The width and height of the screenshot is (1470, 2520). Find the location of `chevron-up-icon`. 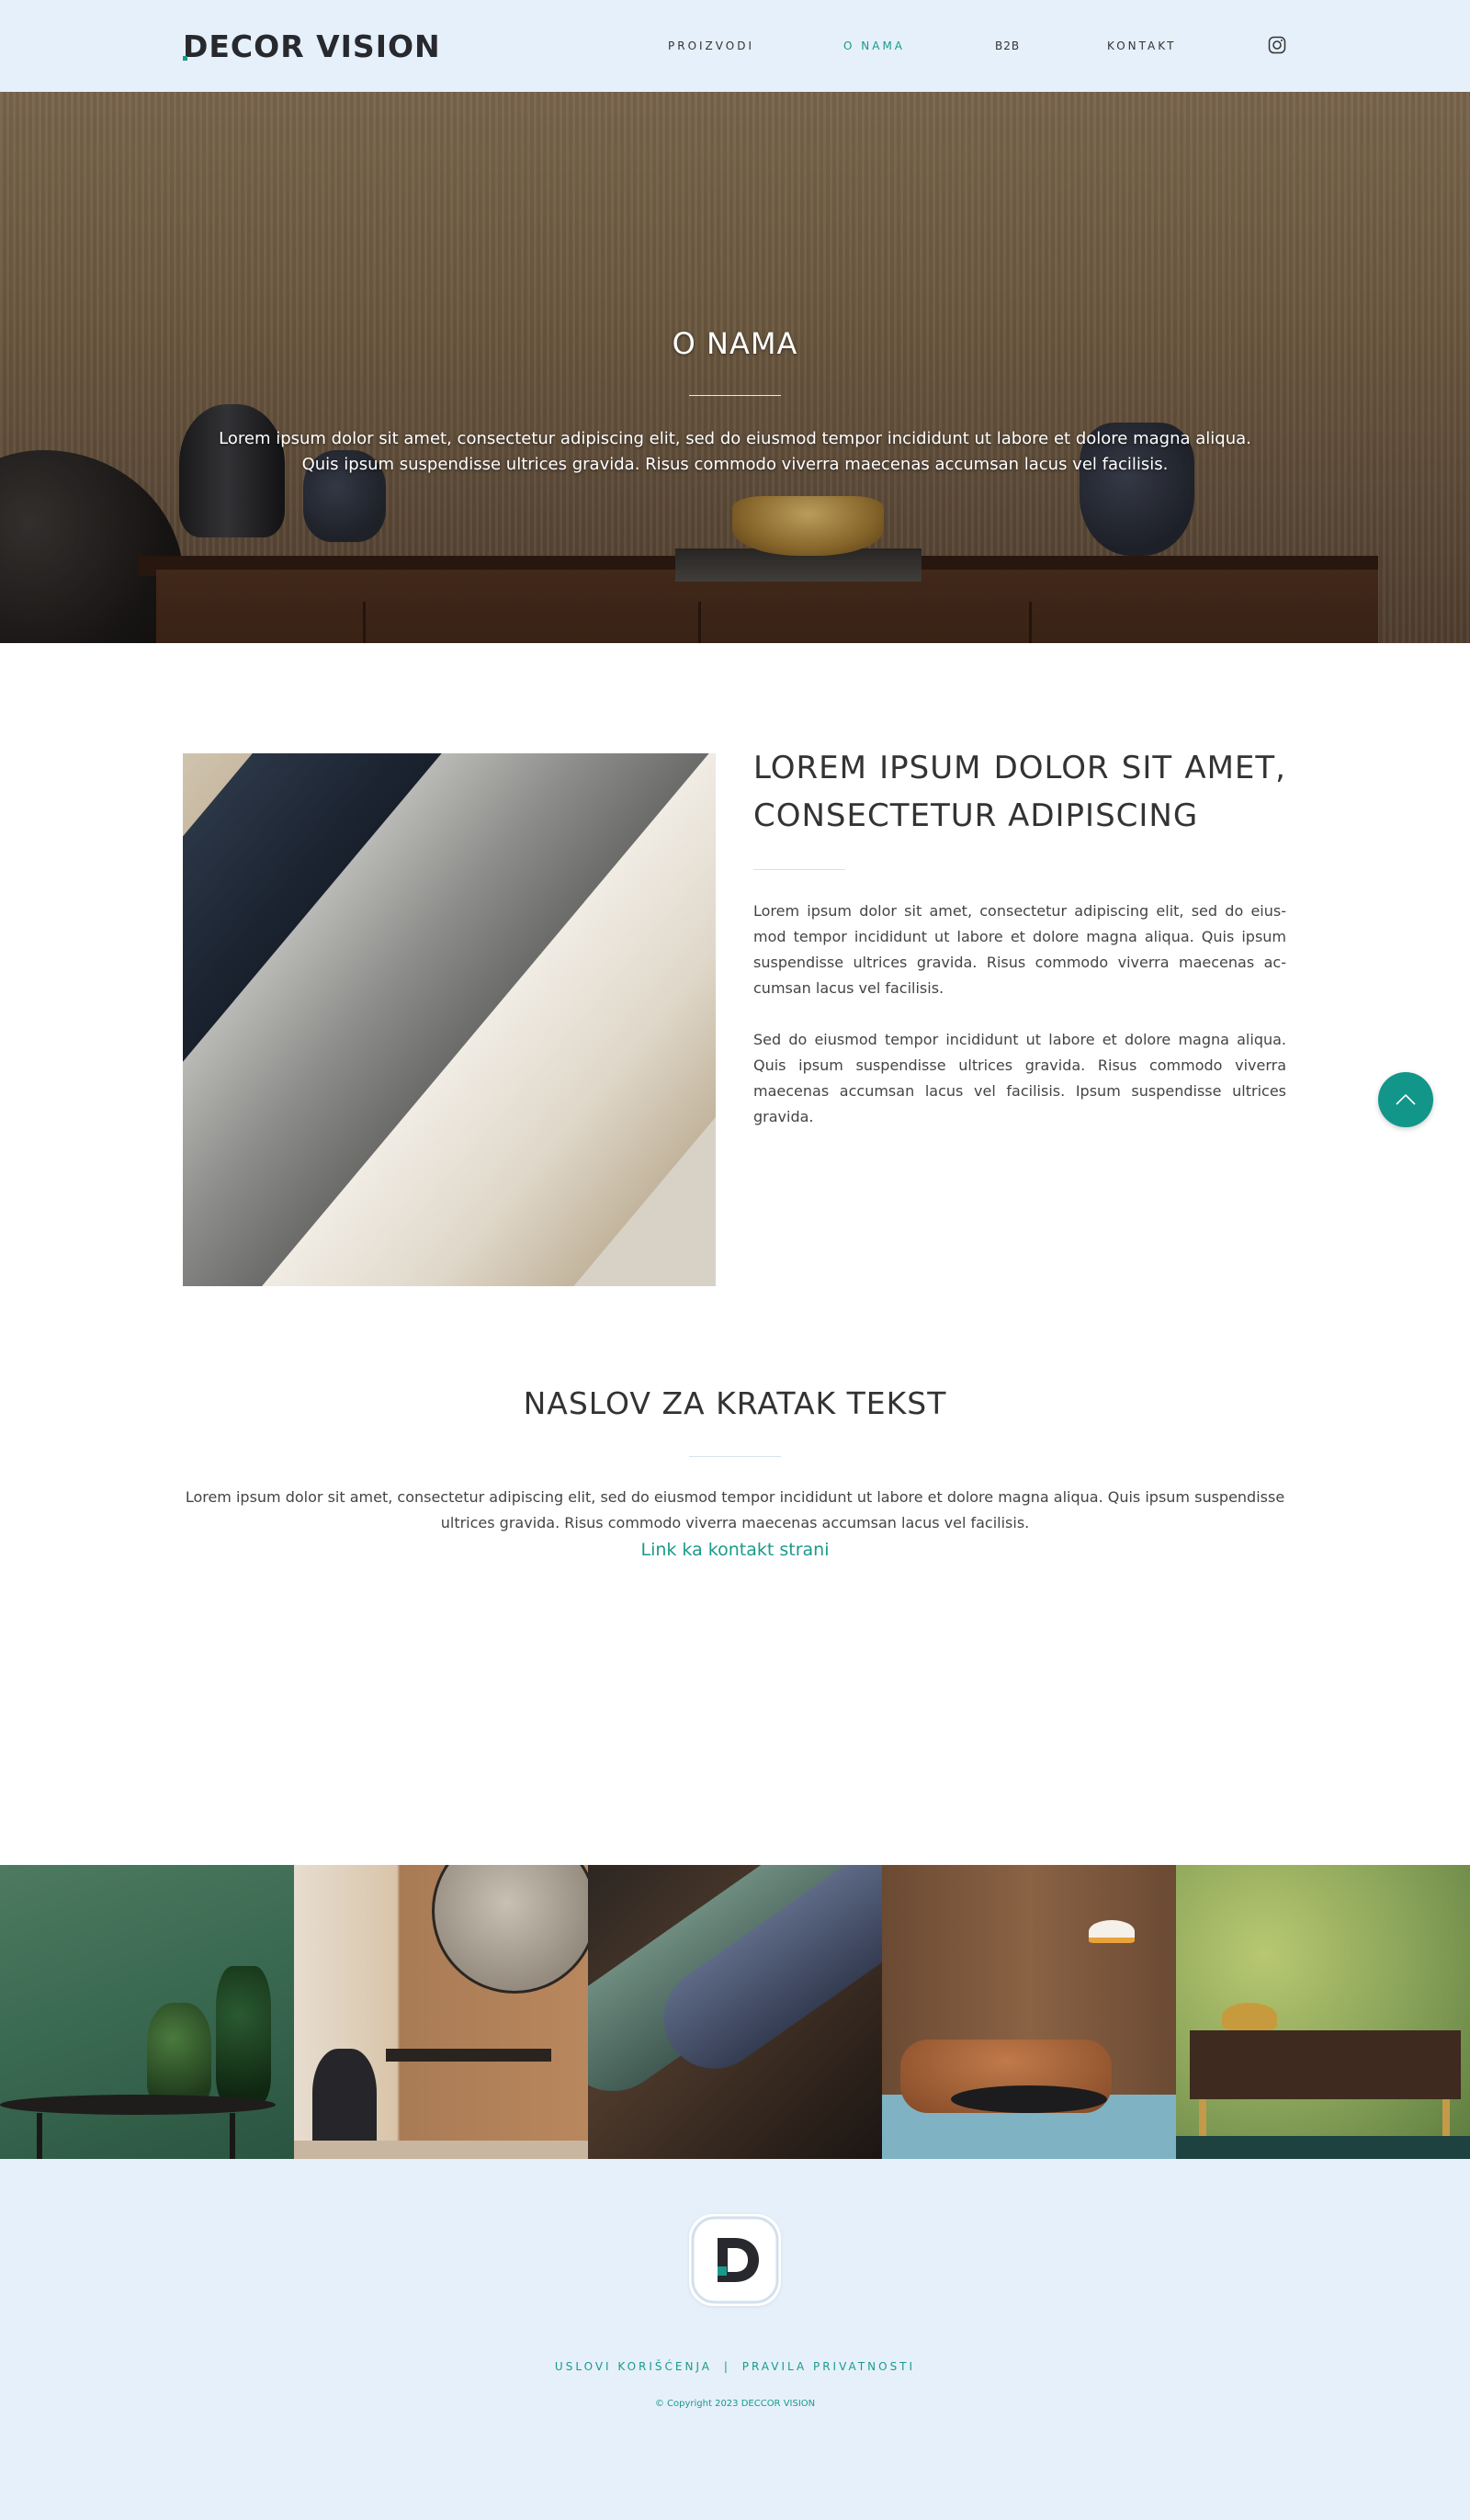

chevron-up-icon is located at coordinates (1406, 1099).